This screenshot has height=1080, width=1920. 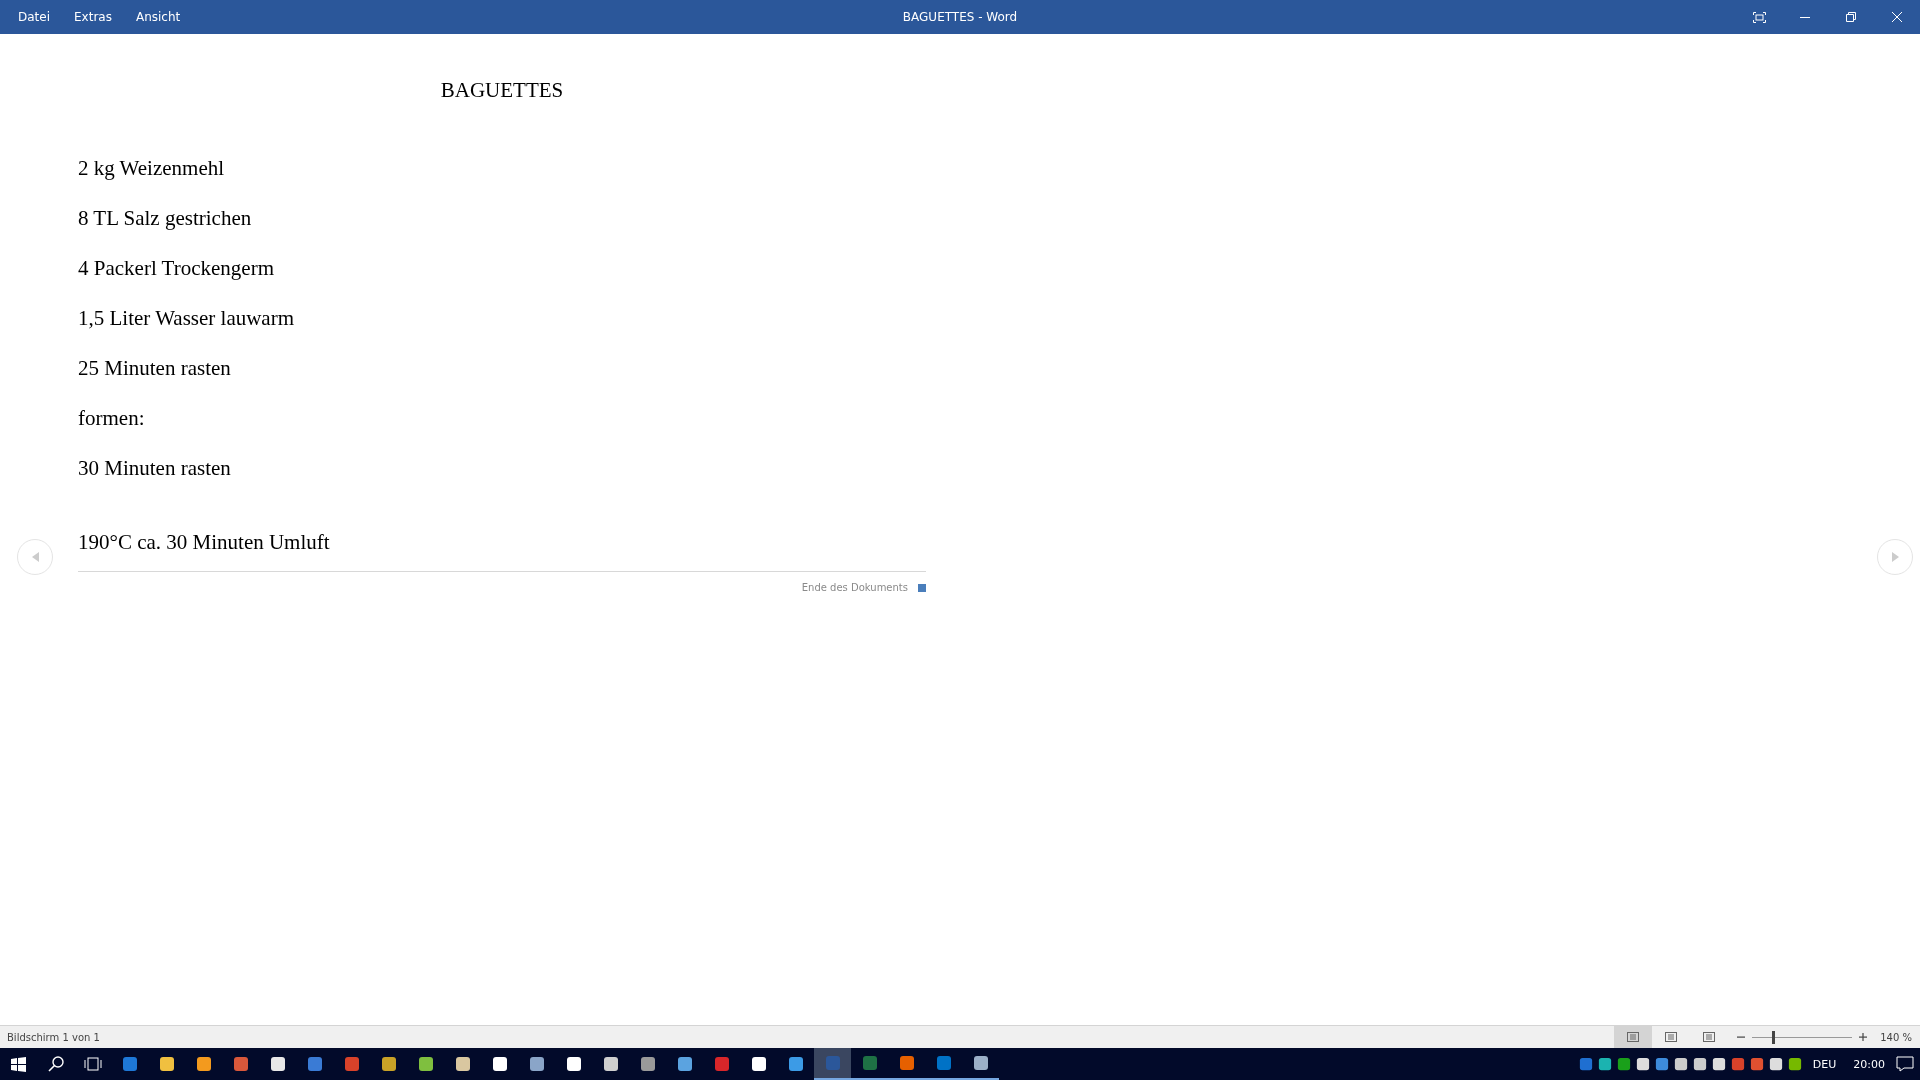 What do you see at coordinates (1863, 1037) in the screenshot?
I see `plus-icon` at bounding box center [1863, 1037].